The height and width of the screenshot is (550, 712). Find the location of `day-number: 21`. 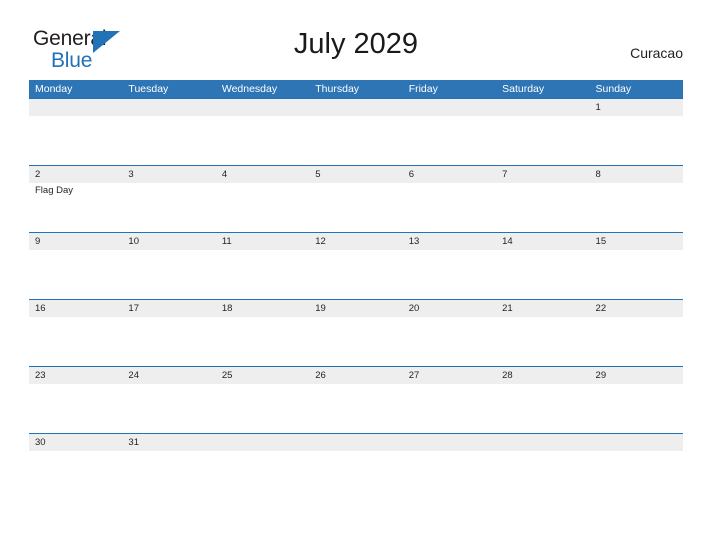

day-number: 21 is located at coordinates (507, 308).